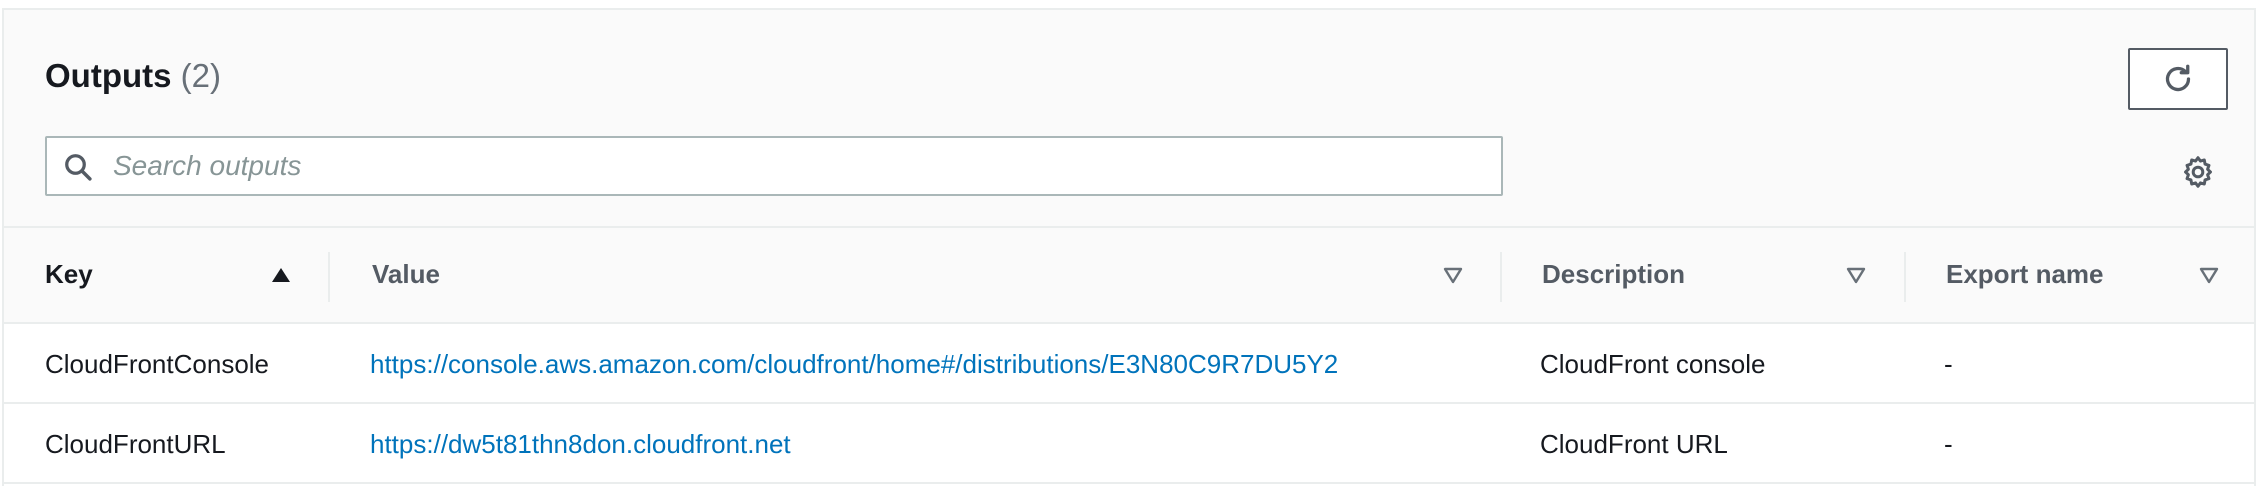 The image size is (2258, 486). What do you see at coordinates (69, 274) in the screenshot?
I see `column-label: Key` at bounding box center [69, 274].